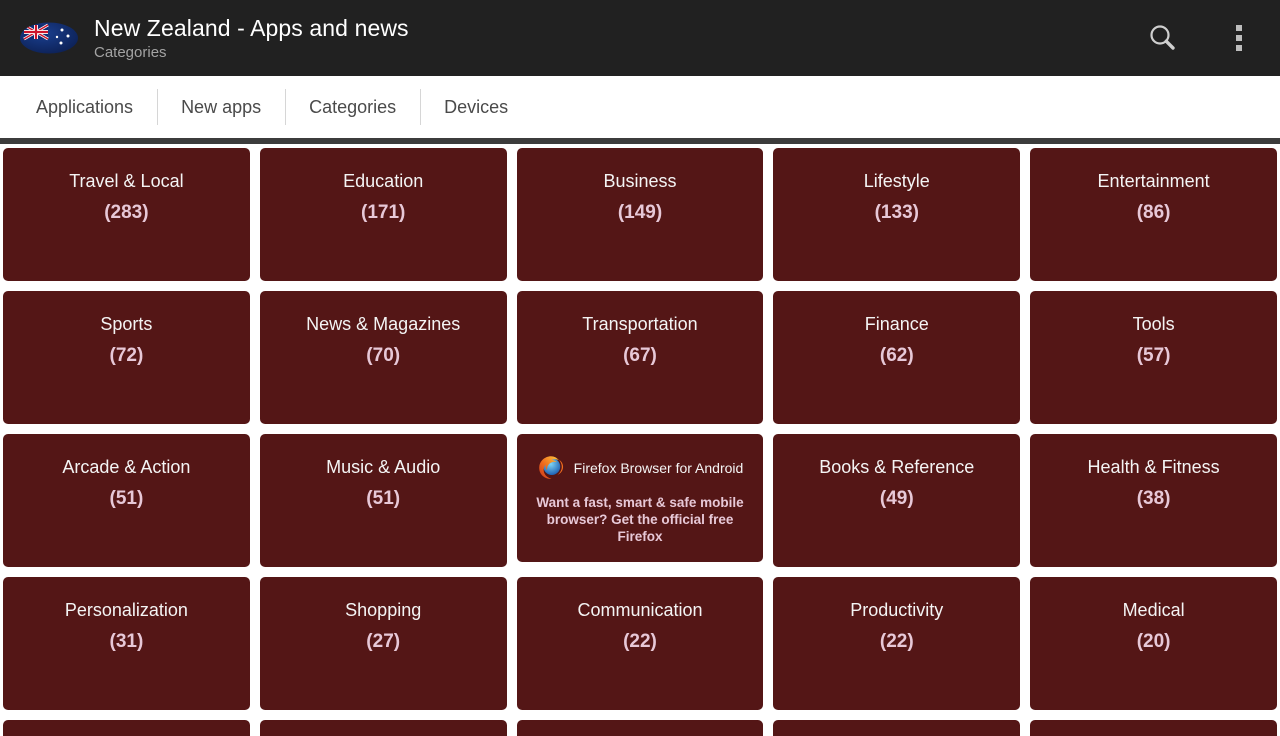 This screenshot has height=736, width=1280. What do you see at coordinates (640, 107) in the screenshot?
I see `tab-bar: Applications New apps Categories Devices` at bounding box center [640, 107].